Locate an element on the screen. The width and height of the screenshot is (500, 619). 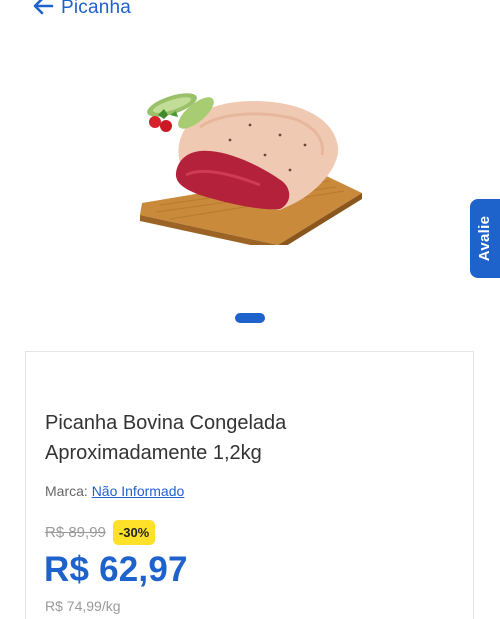
unit-price: R$ 74,99/kg is located at coordinates (83, 606).